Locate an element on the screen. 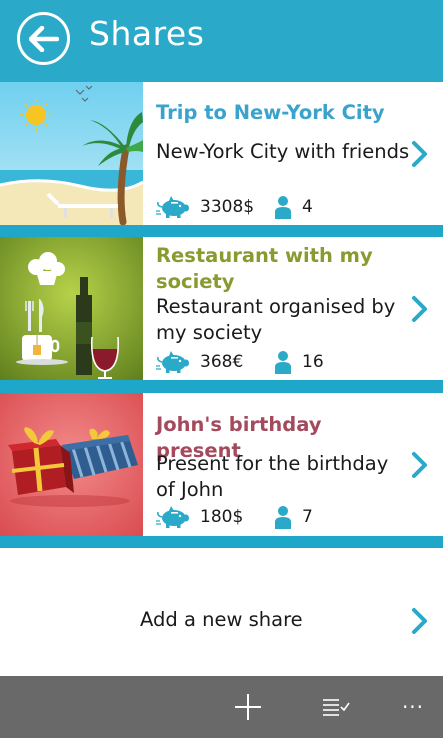 The width and height of the screenshot is (443, 738). share-description: Restaurant organised by my society is located at coordinates (276, 319).